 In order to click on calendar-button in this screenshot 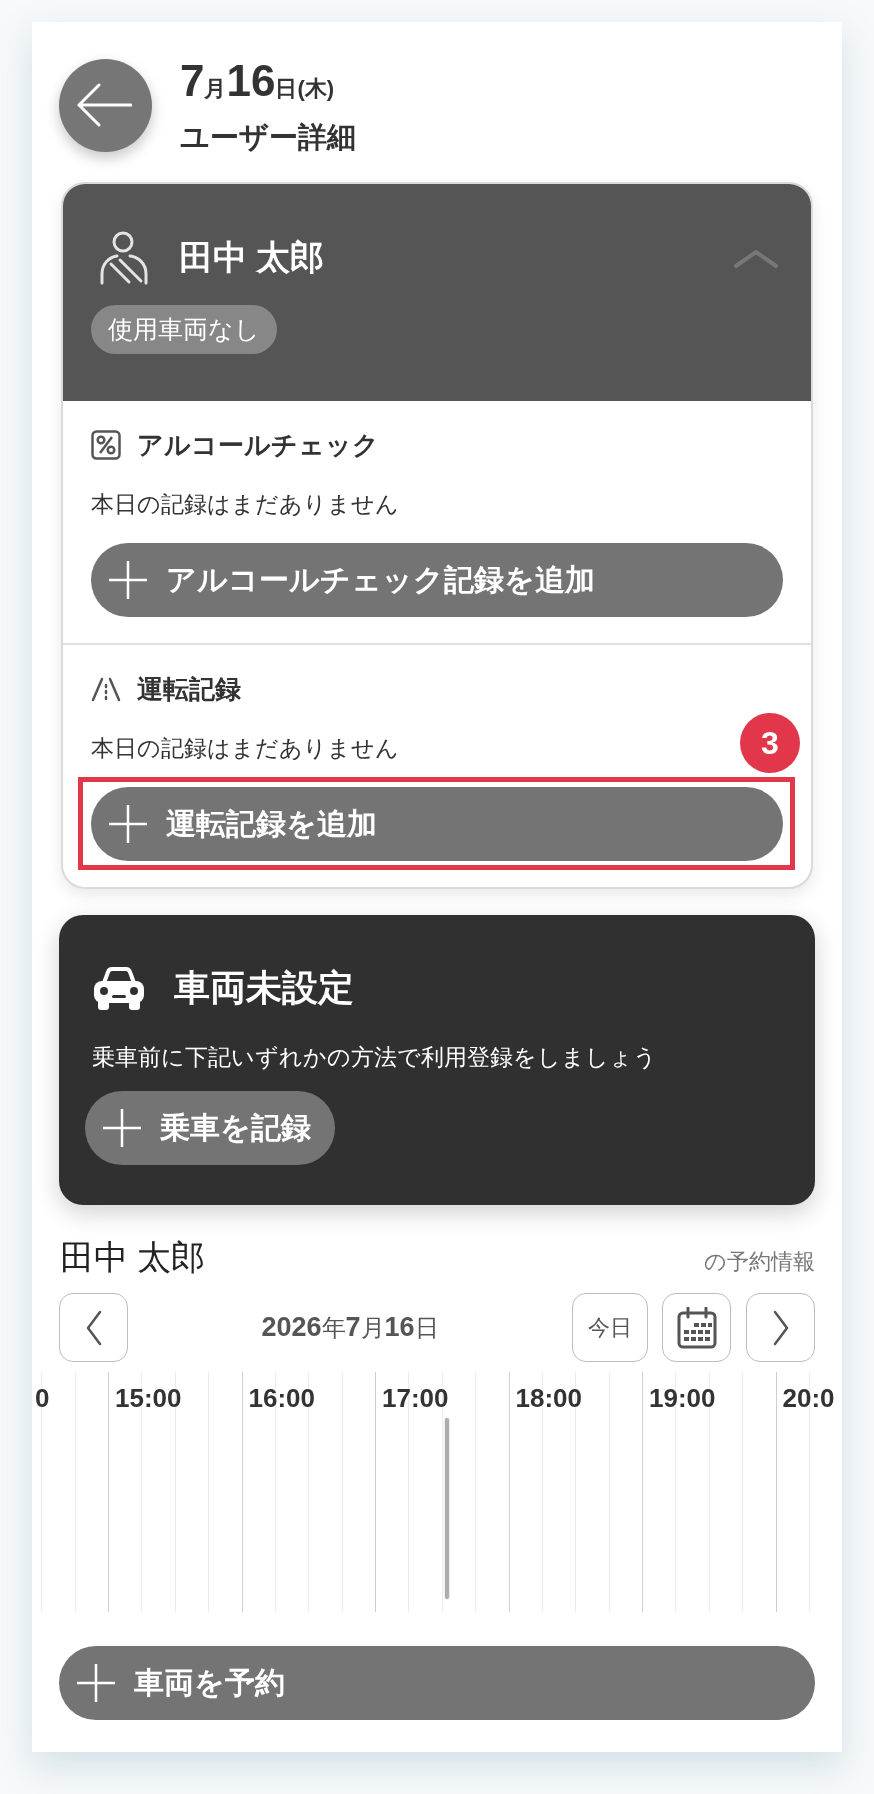, I will do `click(696, 1327)`.